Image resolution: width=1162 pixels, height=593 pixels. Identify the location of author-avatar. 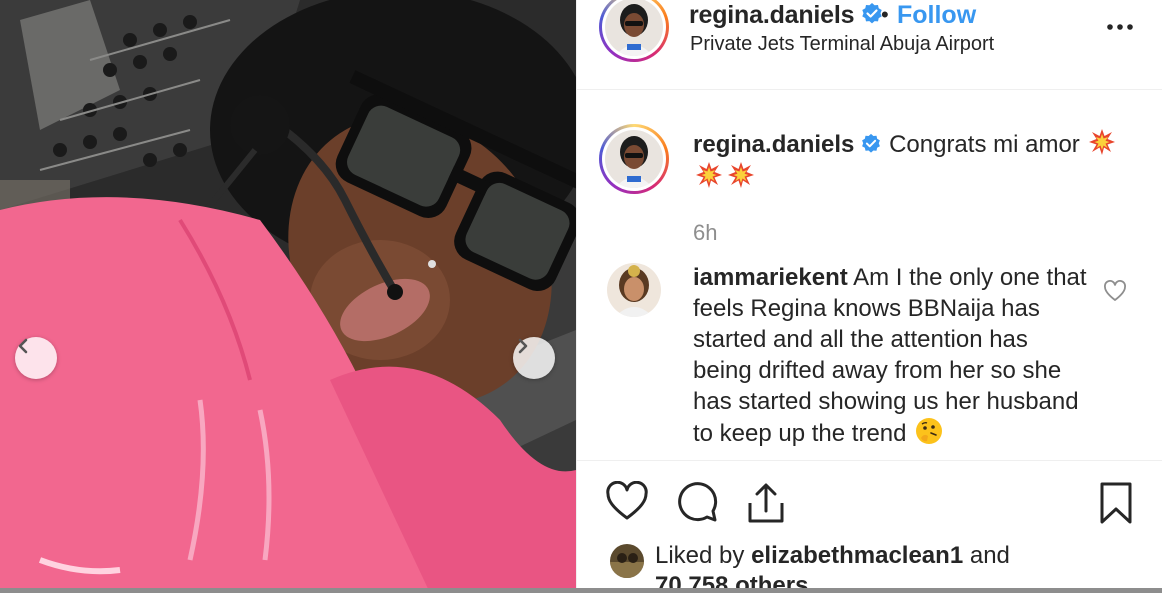
(634, 31).